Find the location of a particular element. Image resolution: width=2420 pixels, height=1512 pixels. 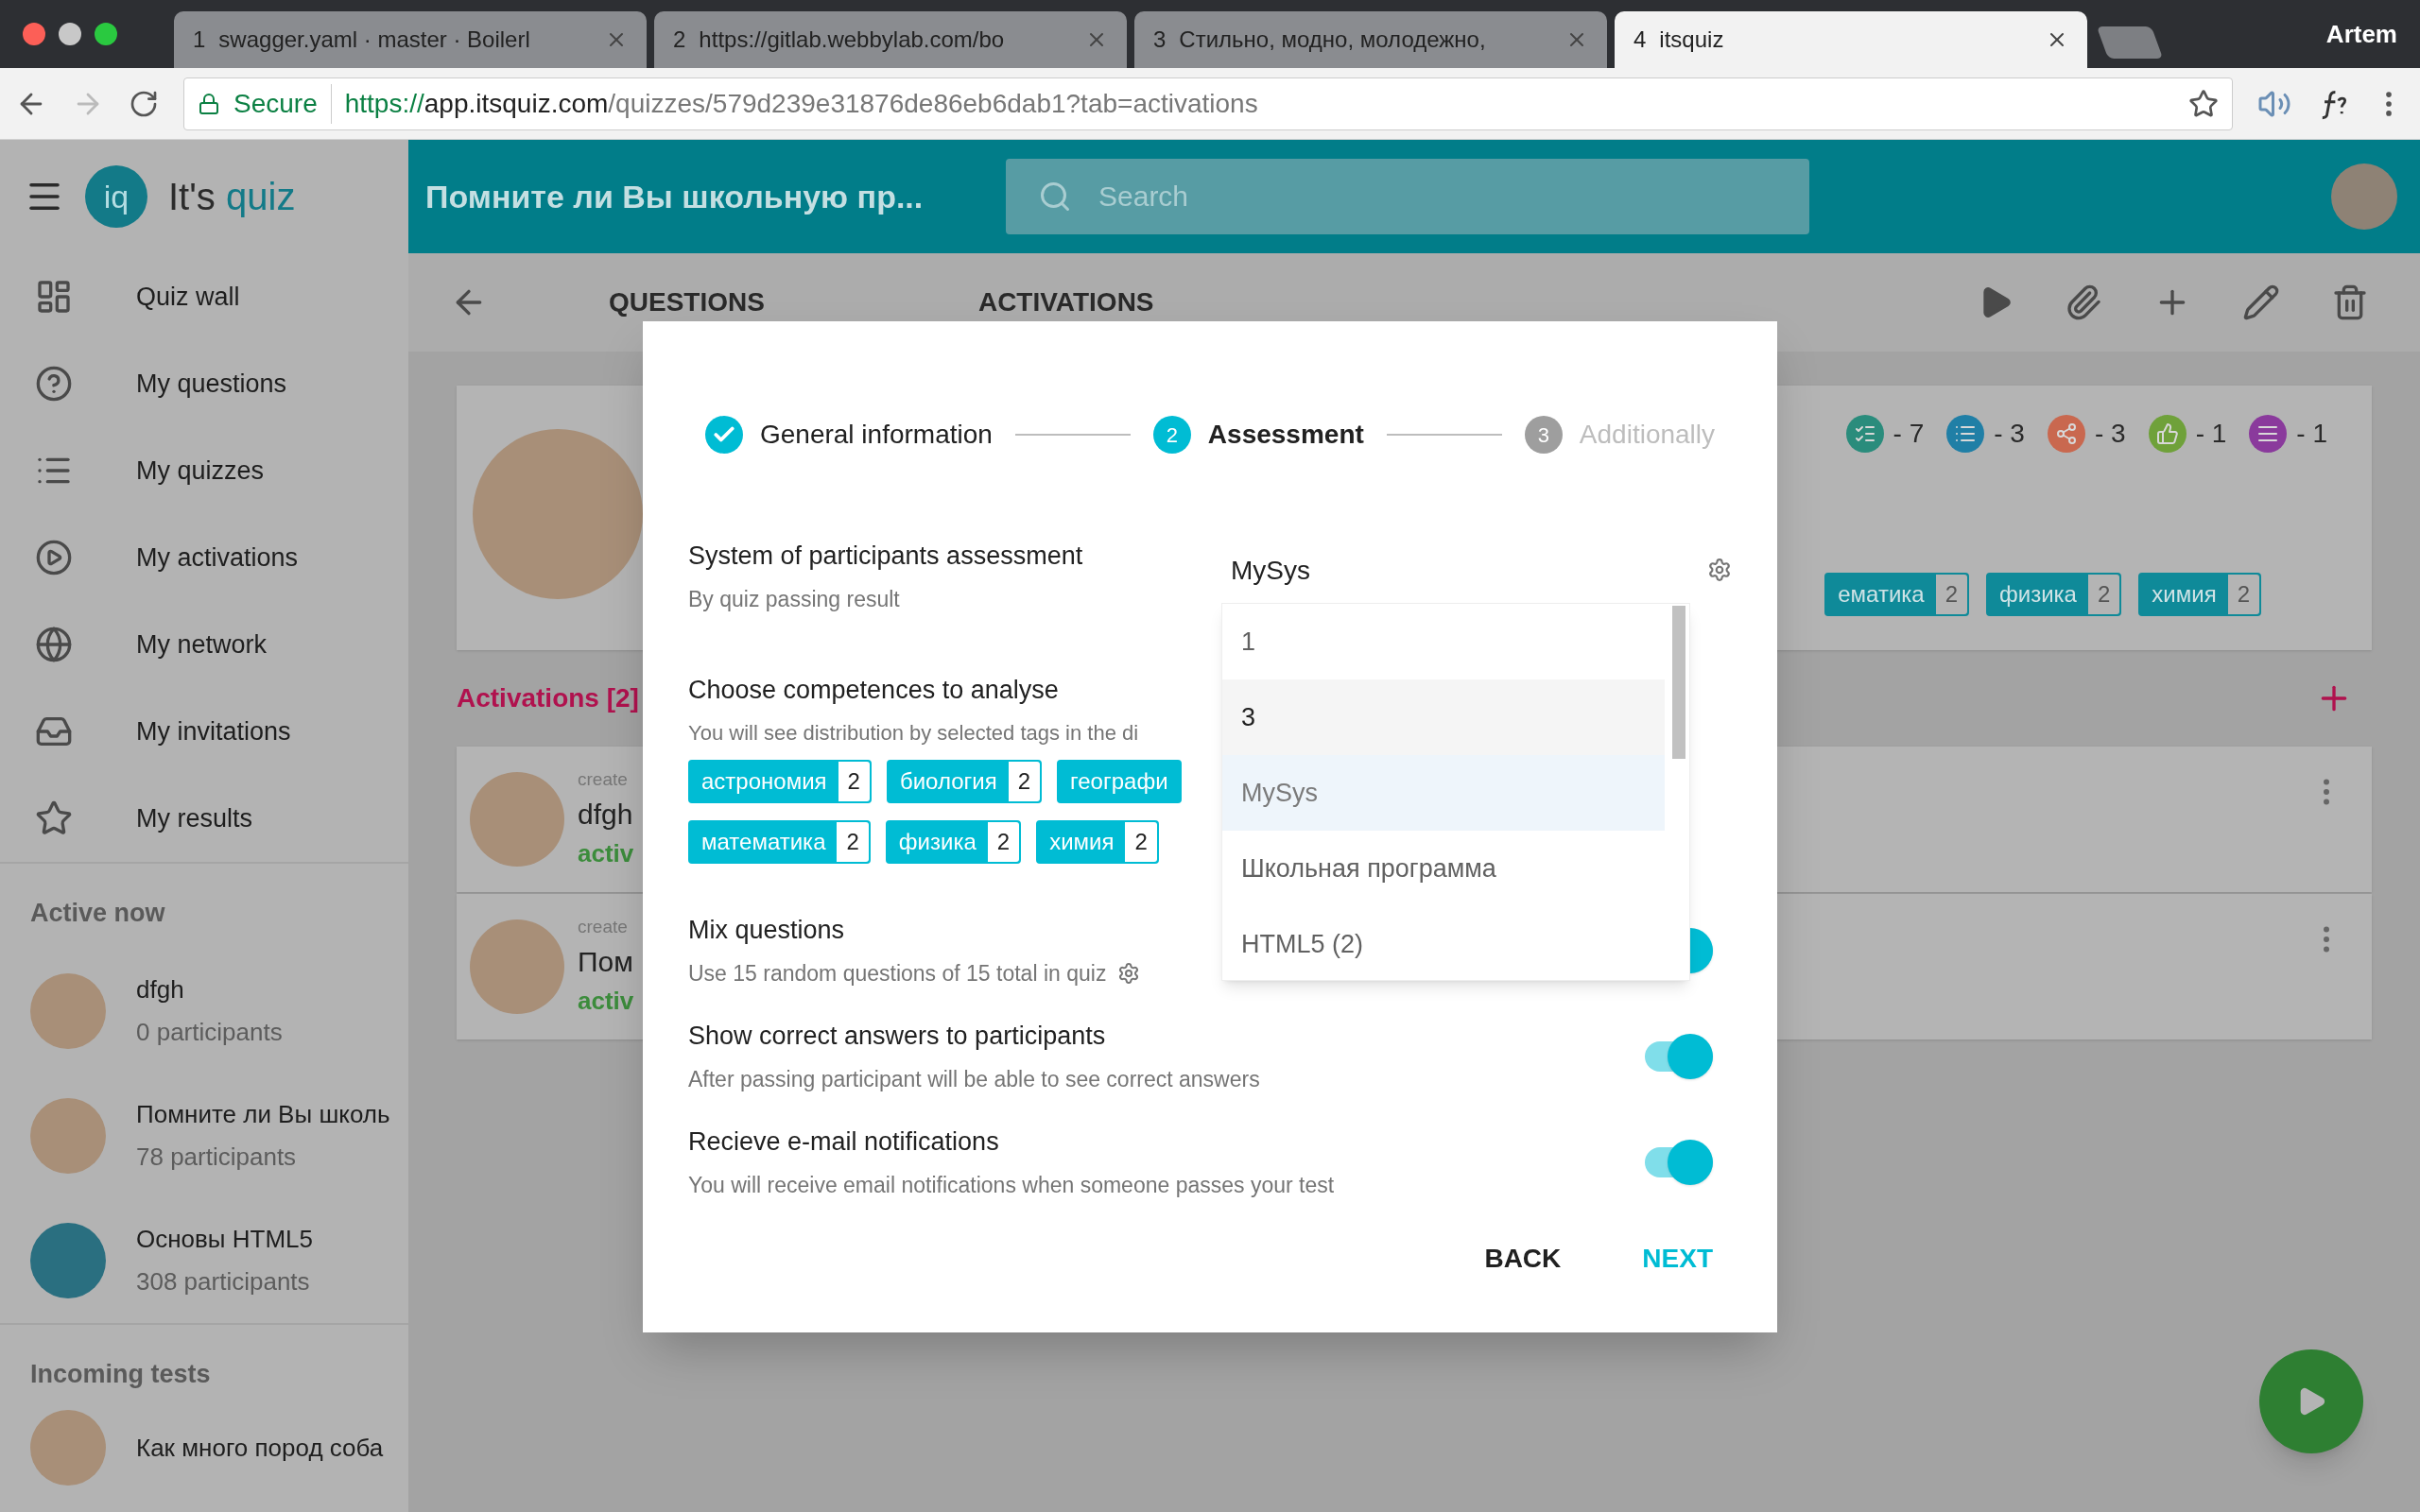

step-label: Assessment is located at coordinates (1285, 435).